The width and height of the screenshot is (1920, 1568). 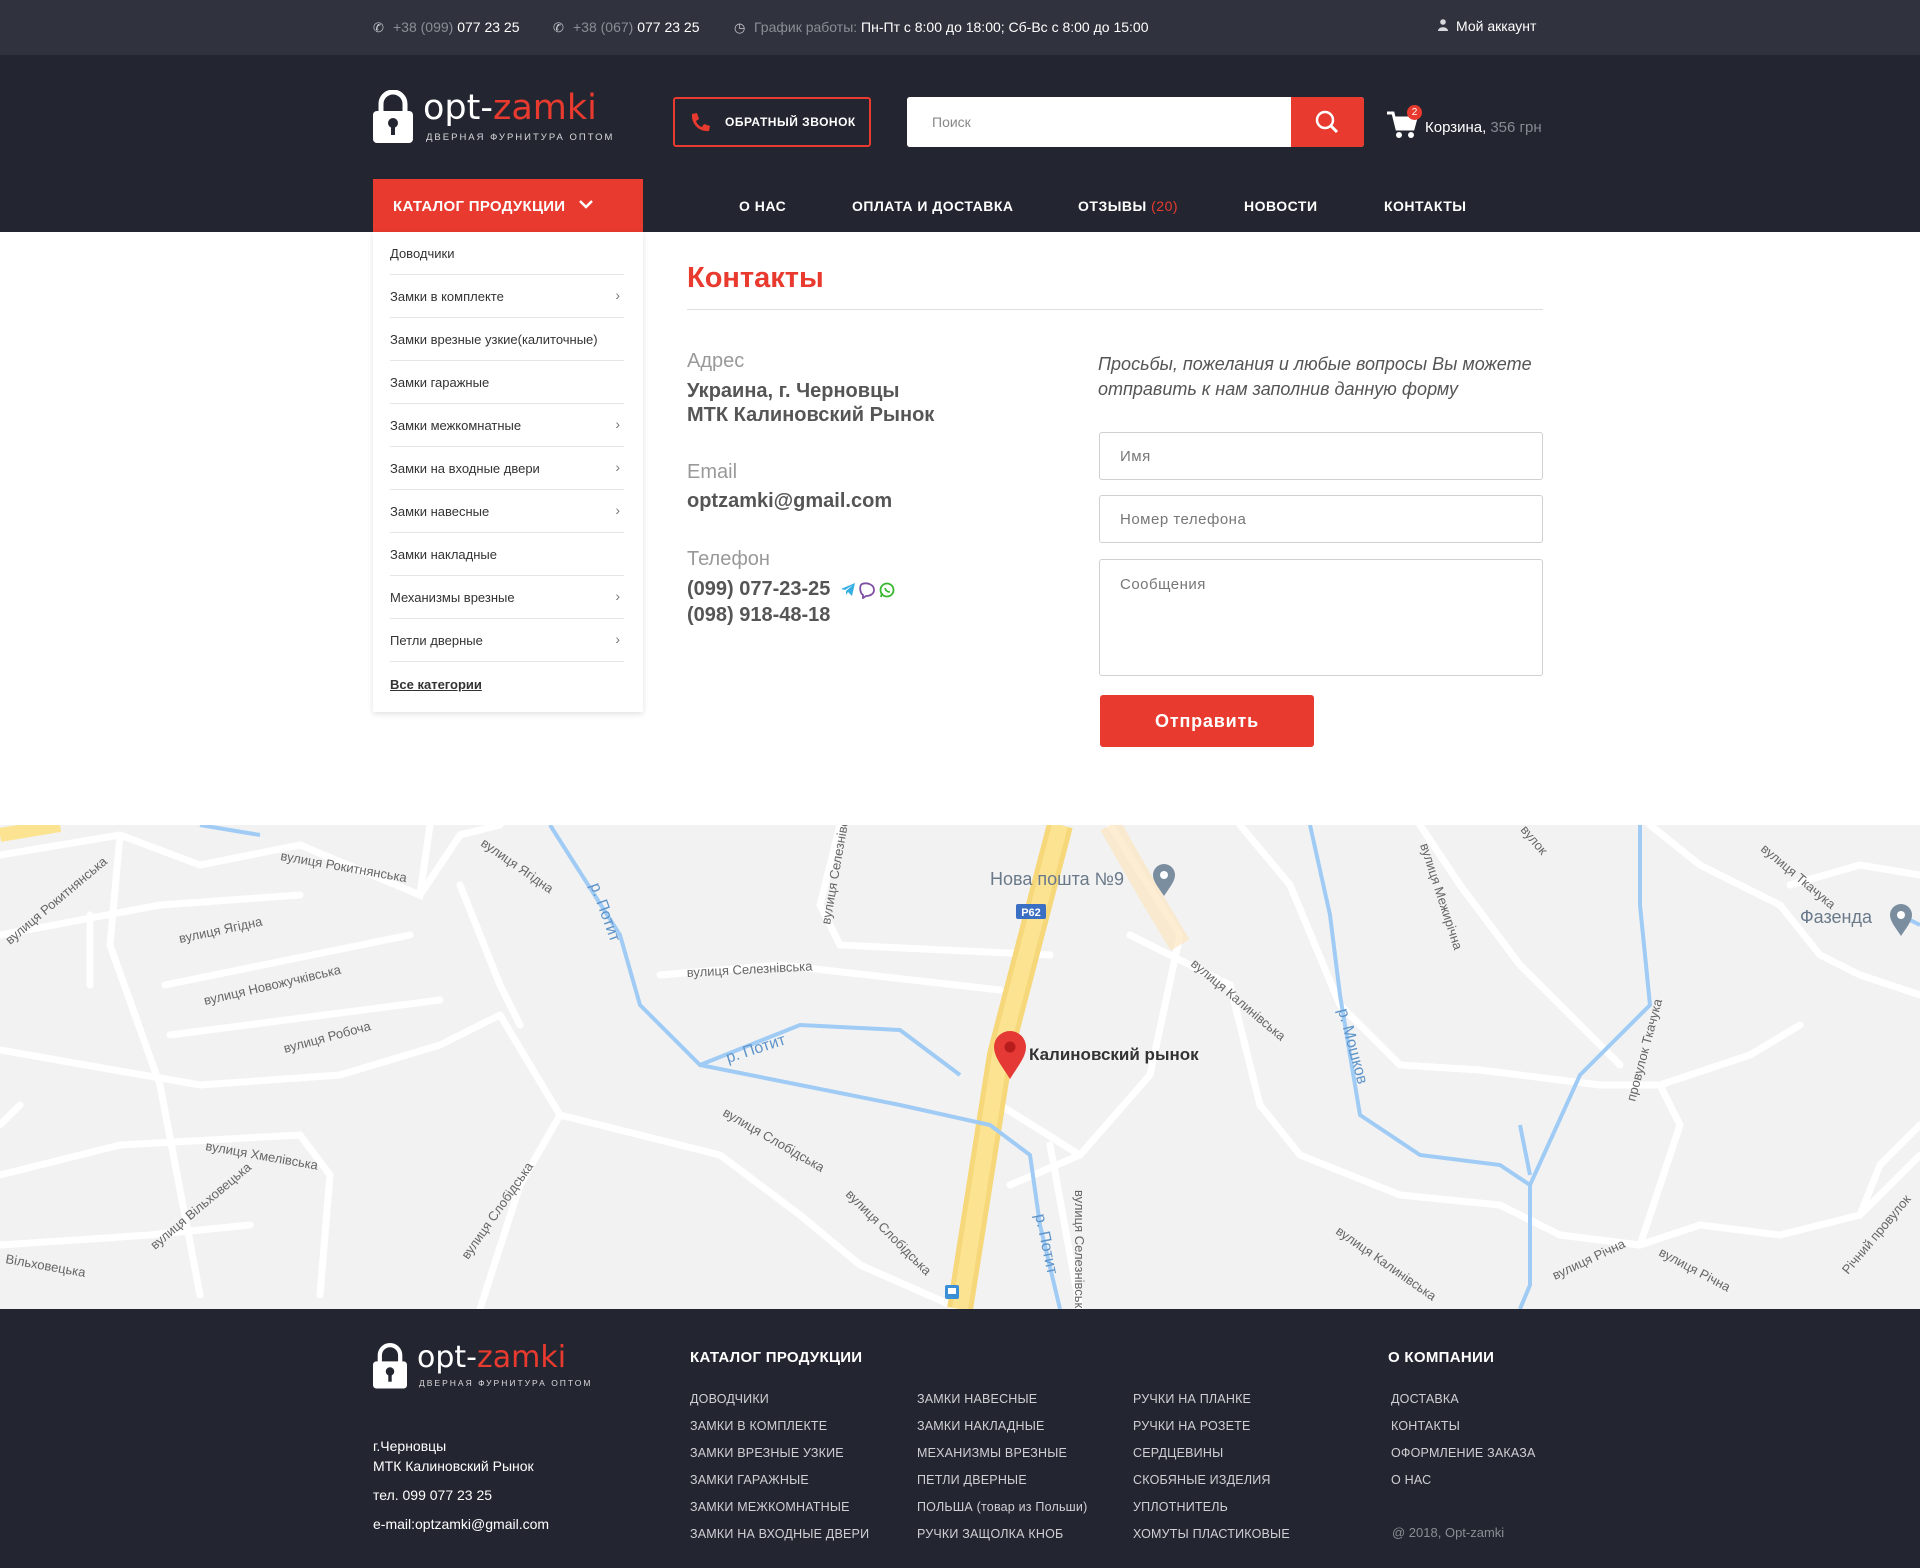 What do you see at coordinates (749, 1480) in the screenshot?
I see `footer-catalog-link: ЗАМКИ ГАРАЖНЫЕ` at bounding box center [749, 1480].